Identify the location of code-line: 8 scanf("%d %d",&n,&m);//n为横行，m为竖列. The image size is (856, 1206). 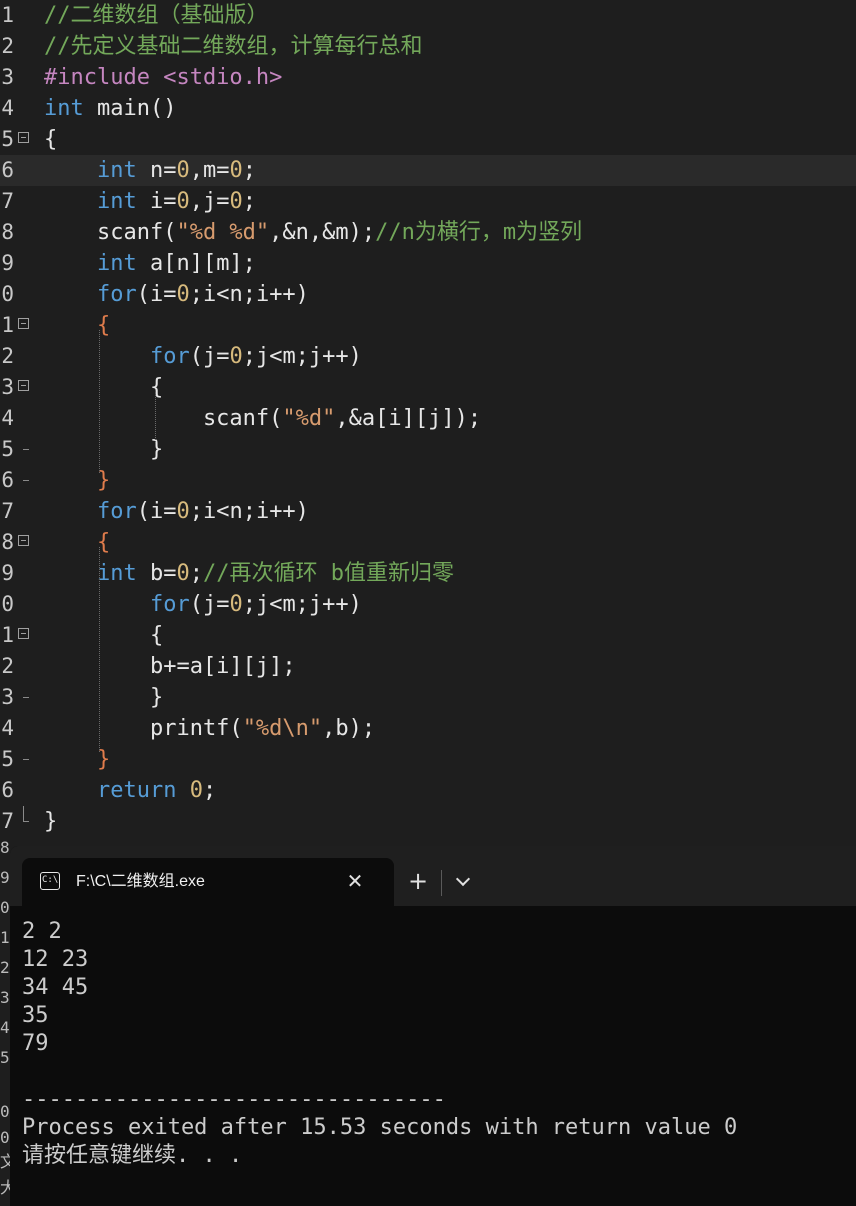
(428, 232).